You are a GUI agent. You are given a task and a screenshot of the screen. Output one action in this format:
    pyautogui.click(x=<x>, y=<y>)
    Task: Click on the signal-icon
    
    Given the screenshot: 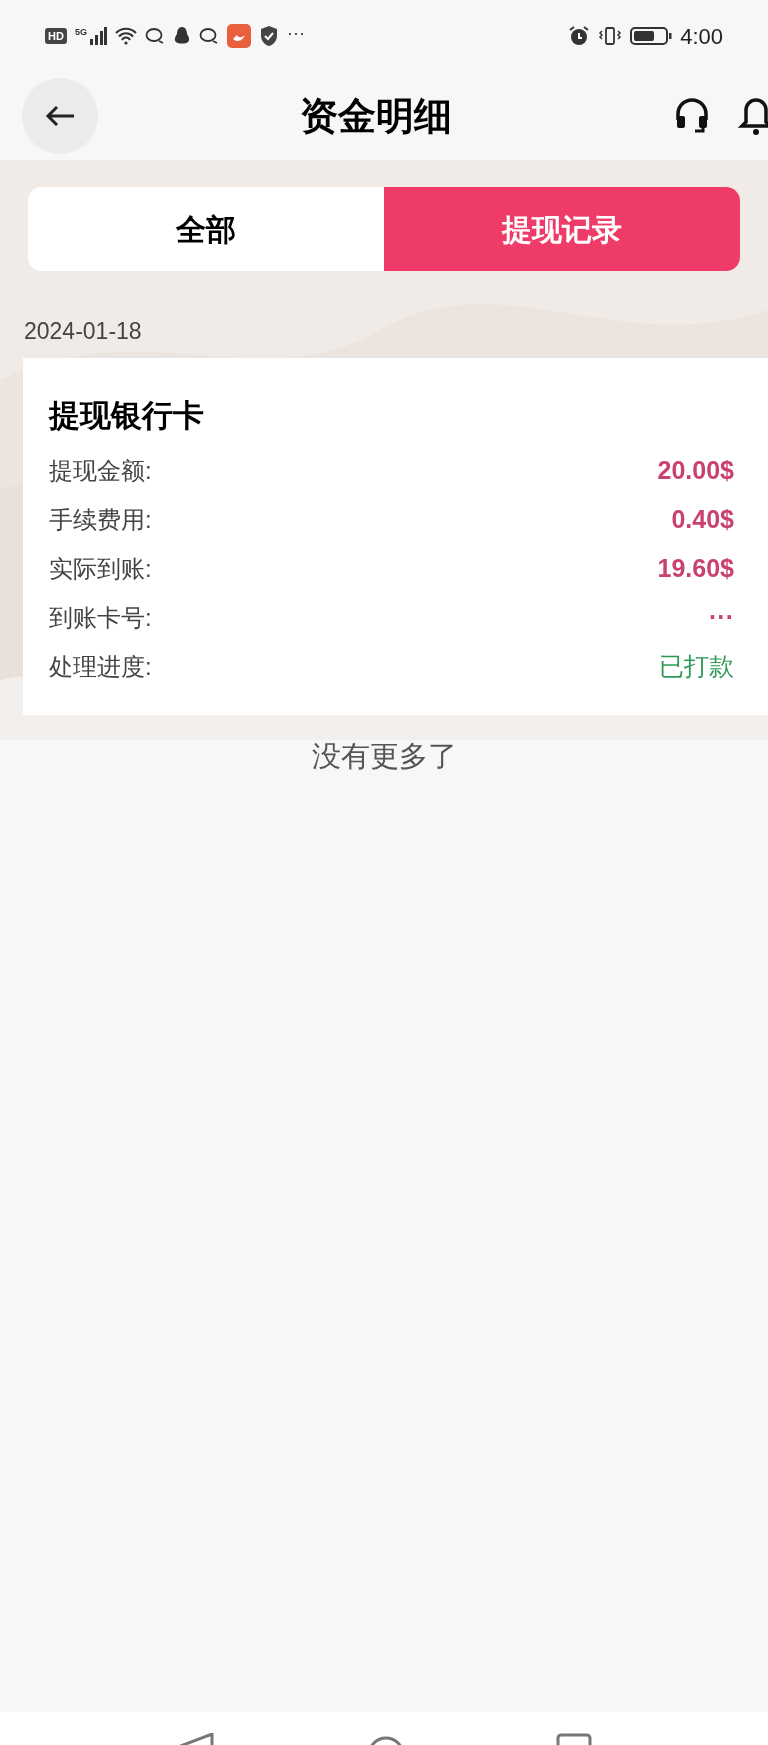 What is the action you would take?
    pyautogui.click(x=97, y=36)
    